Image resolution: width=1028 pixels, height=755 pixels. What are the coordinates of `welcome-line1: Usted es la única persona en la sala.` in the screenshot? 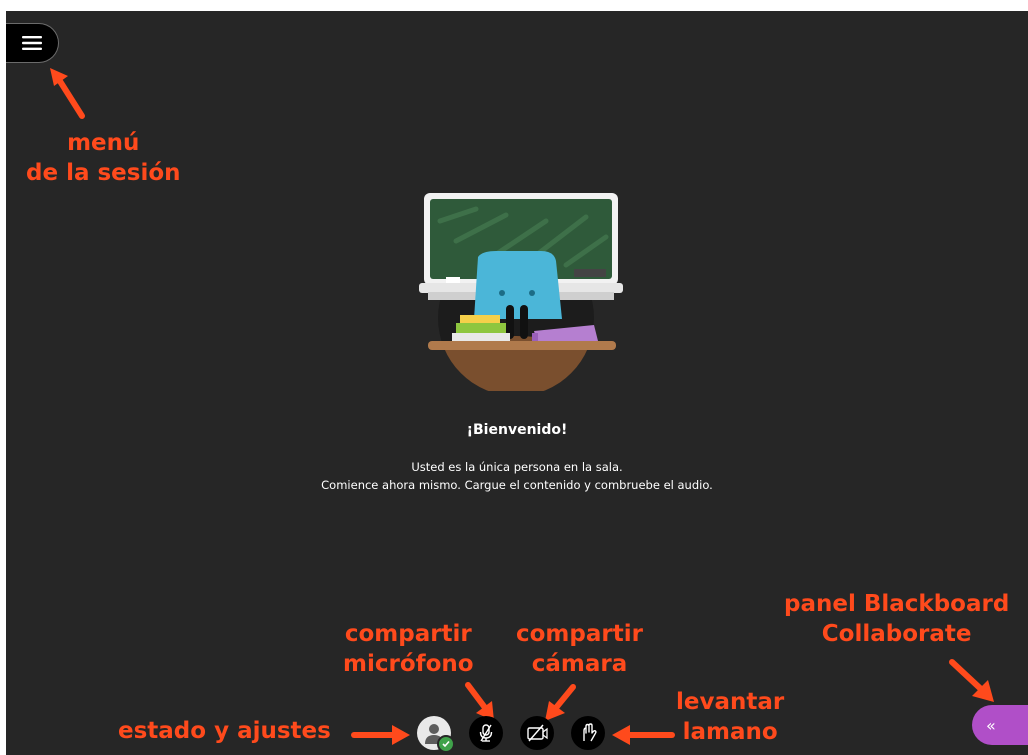 It's located at (517, 467).